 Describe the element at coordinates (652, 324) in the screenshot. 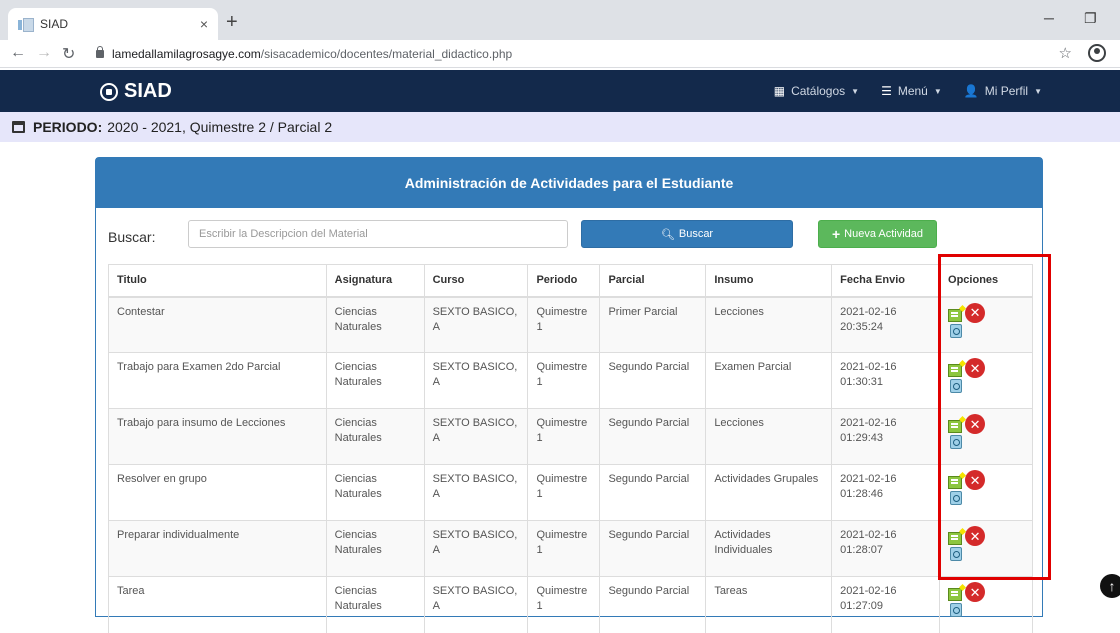

I see `cell-parcial: Primer Parcial` at that location.